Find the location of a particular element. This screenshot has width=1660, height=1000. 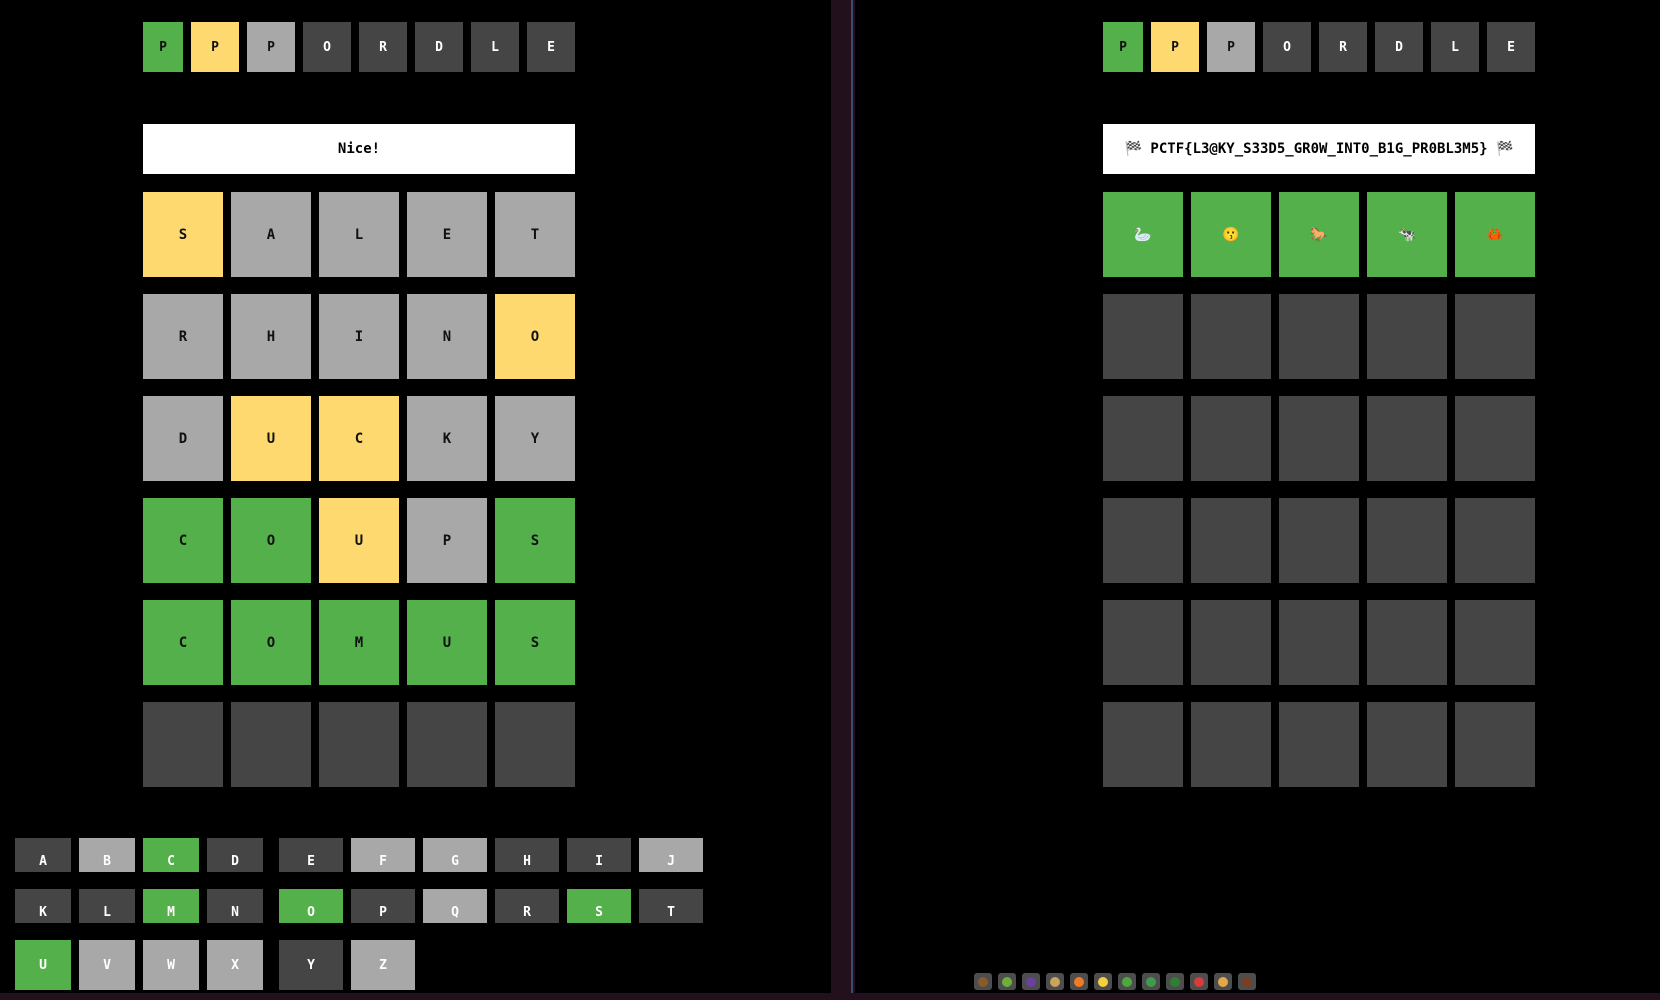

key-n: N is located at coordinates (235, 906).